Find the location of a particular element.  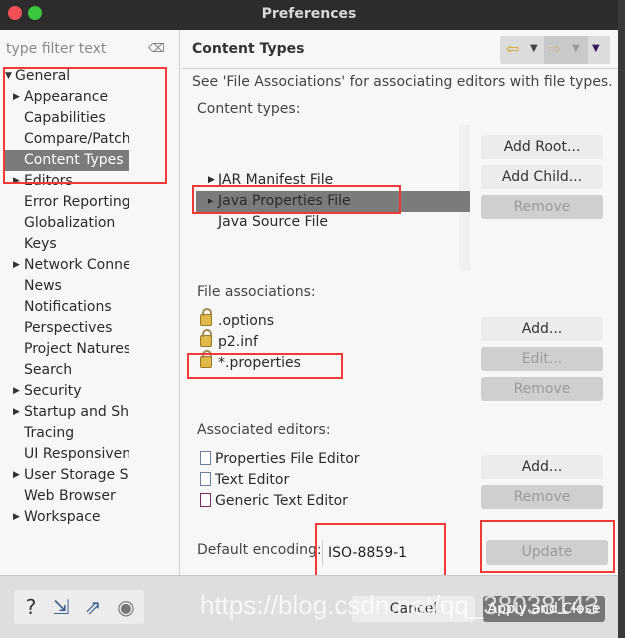

navigation-toolbar: ⇦ ▼ ⇨ ▼ ▼ is located at coordinates (555, 50).